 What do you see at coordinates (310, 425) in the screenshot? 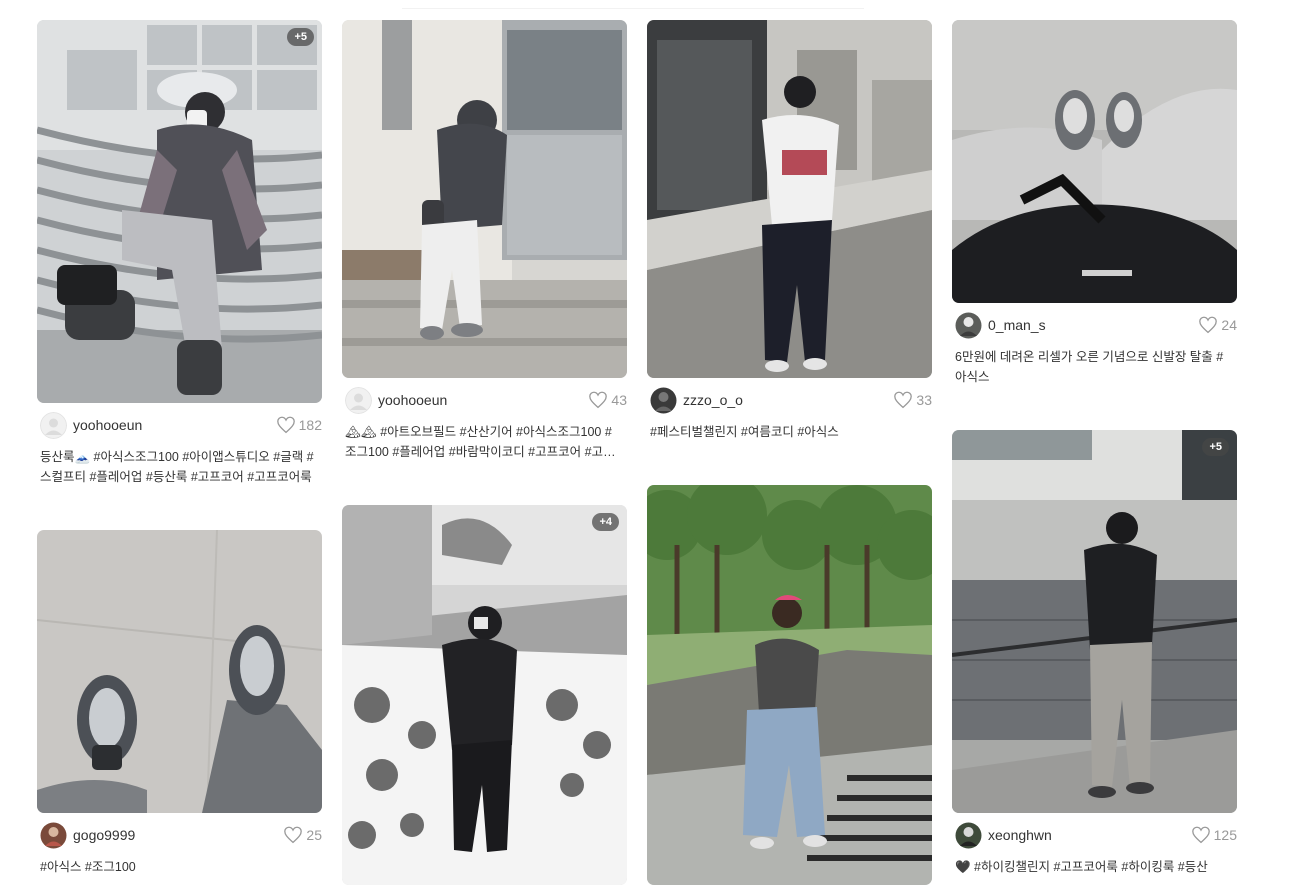
I see `like-count: 182` at bounding box center [310, 425].